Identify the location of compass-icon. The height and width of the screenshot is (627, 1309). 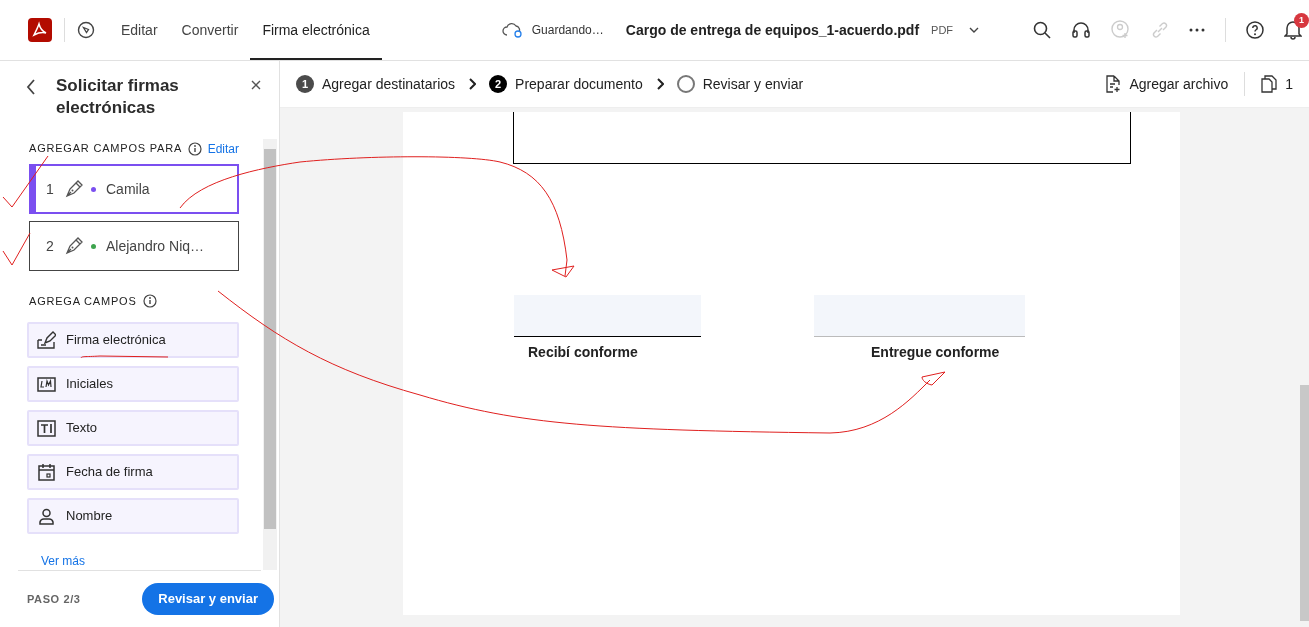
(86, 30).